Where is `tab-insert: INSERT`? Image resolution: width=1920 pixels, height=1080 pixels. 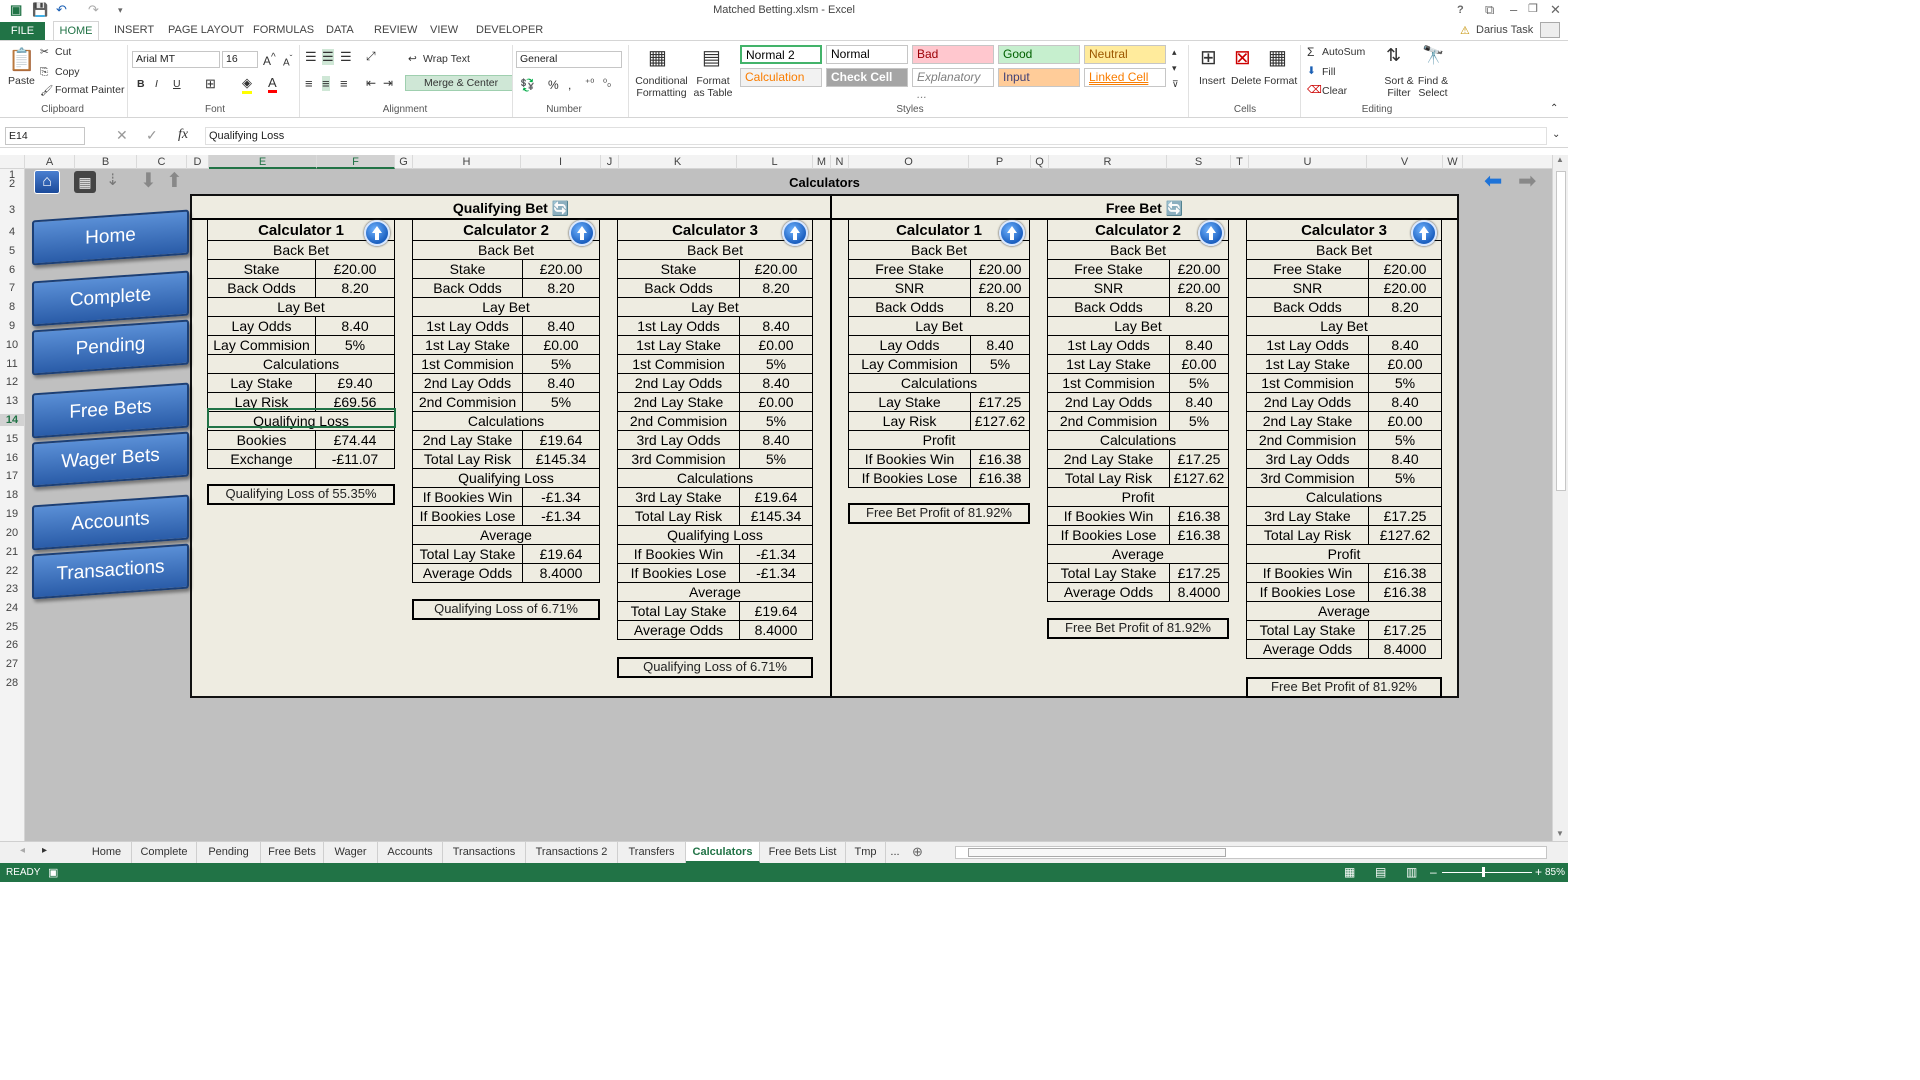
tab-insert: INSERT is located at coordinates (134, 30).